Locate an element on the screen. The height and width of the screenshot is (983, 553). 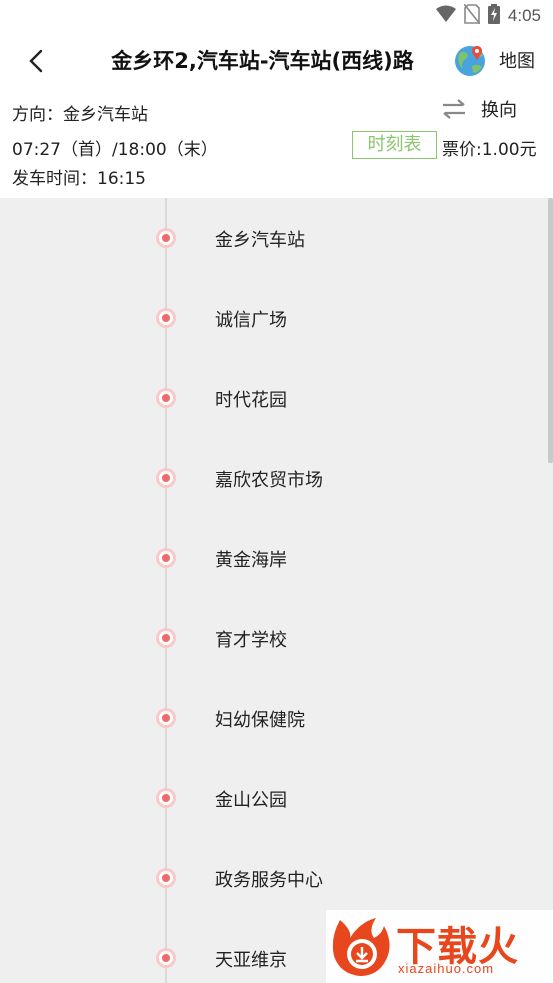
list-item: 时代花园 is located at coordinates (274, 398).